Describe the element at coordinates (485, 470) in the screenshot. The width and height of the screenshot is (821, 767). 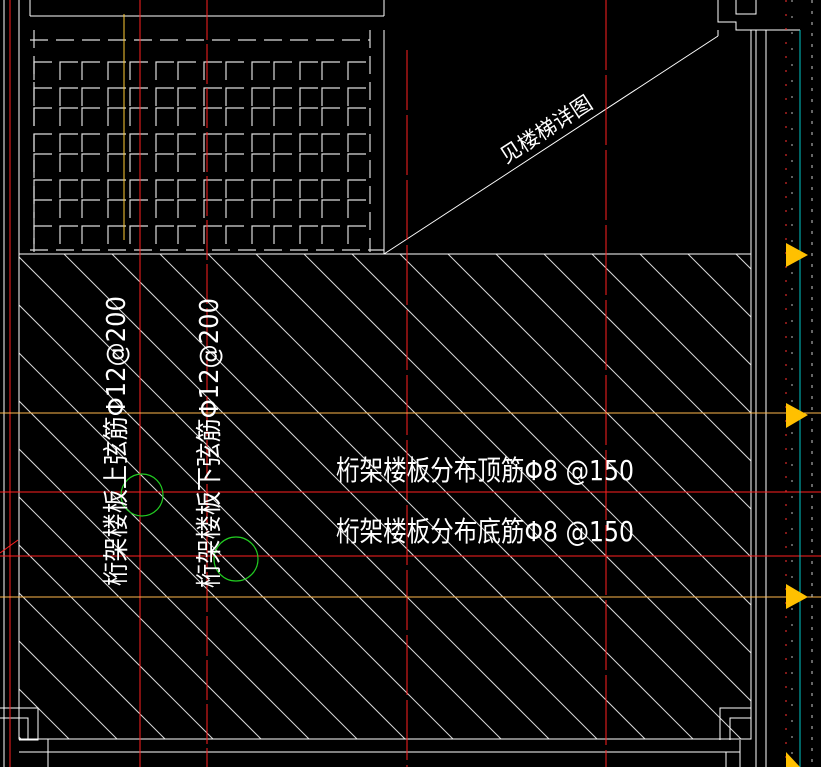
I see `top-distribution-label: 桁架楼板分布顶筋Φ8 @150` at that location.